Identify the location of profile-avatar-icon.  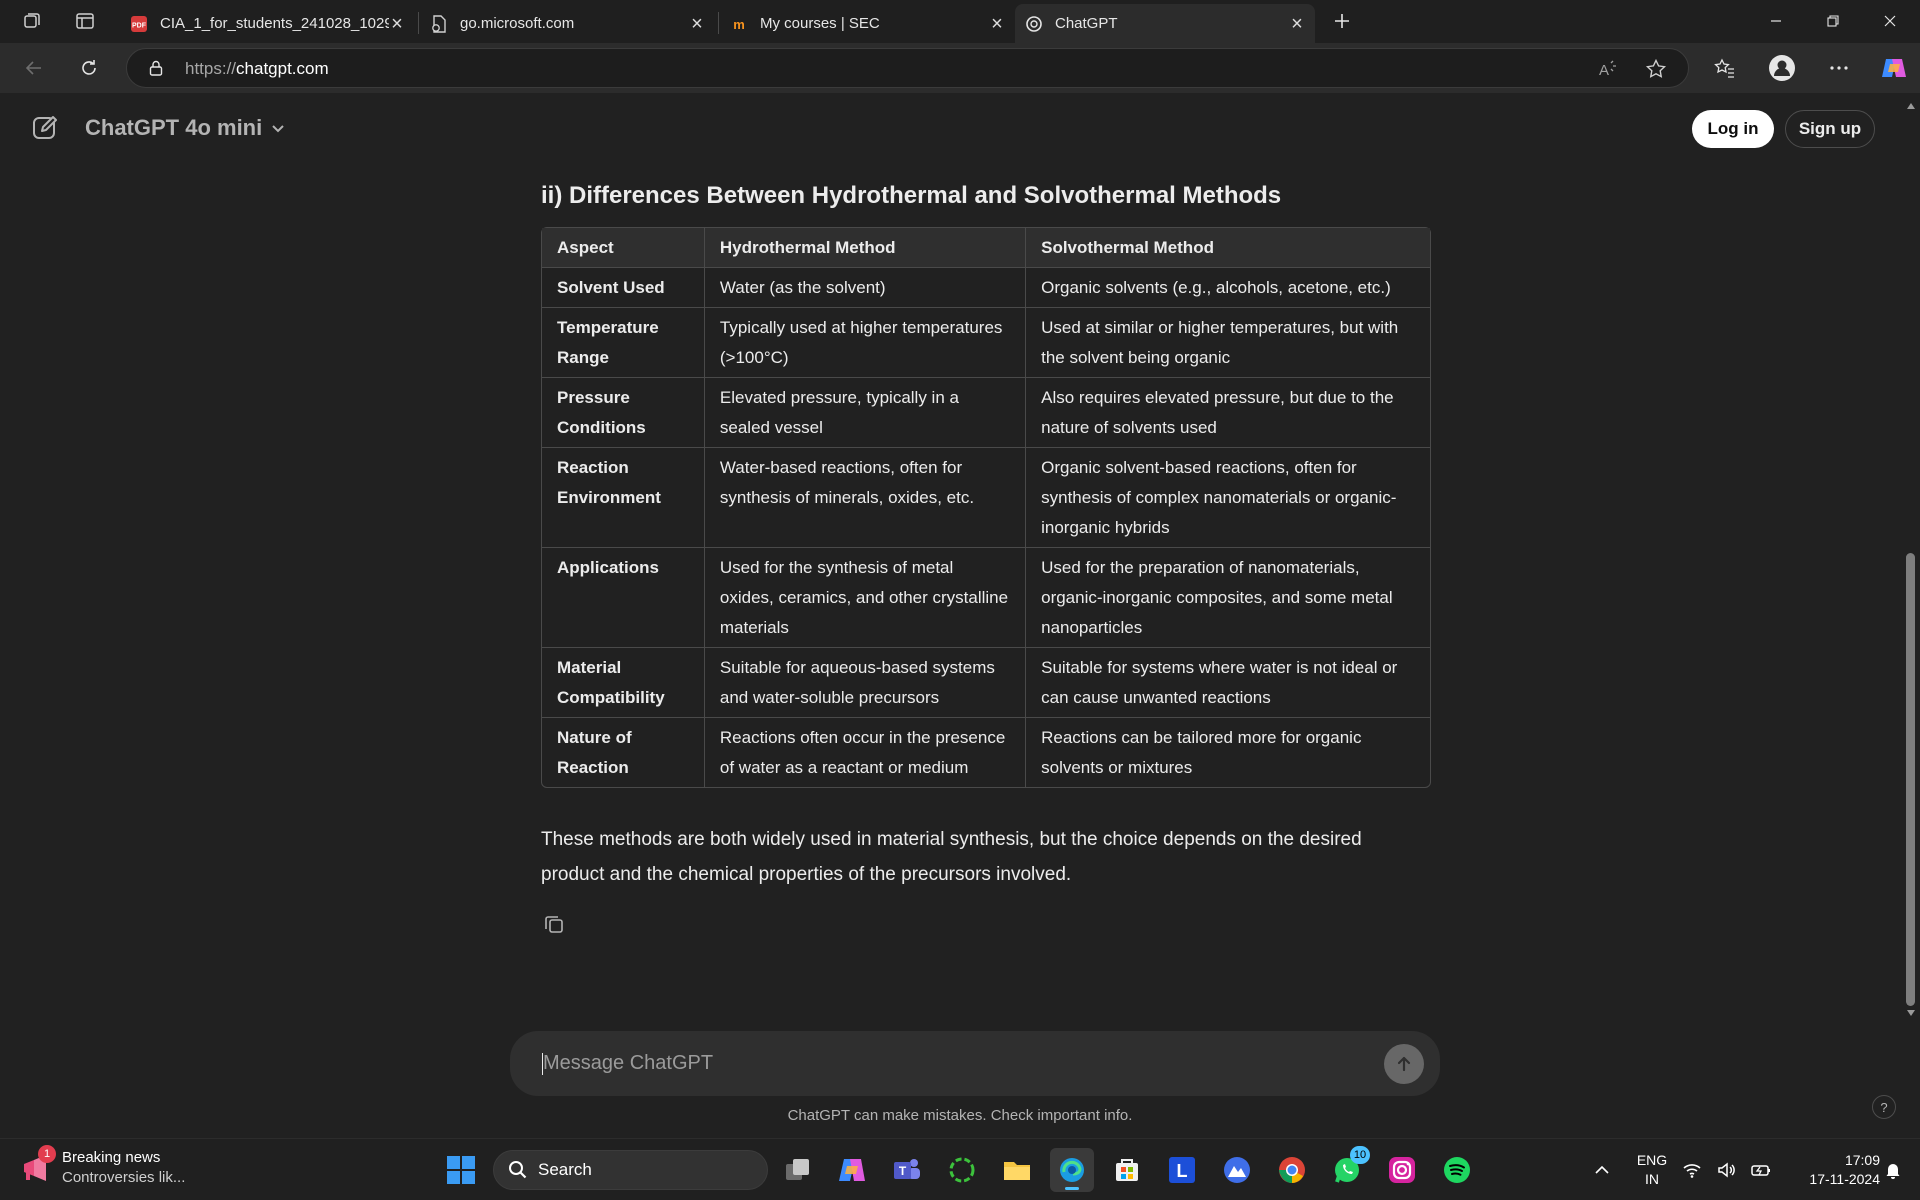
(1782, 68).